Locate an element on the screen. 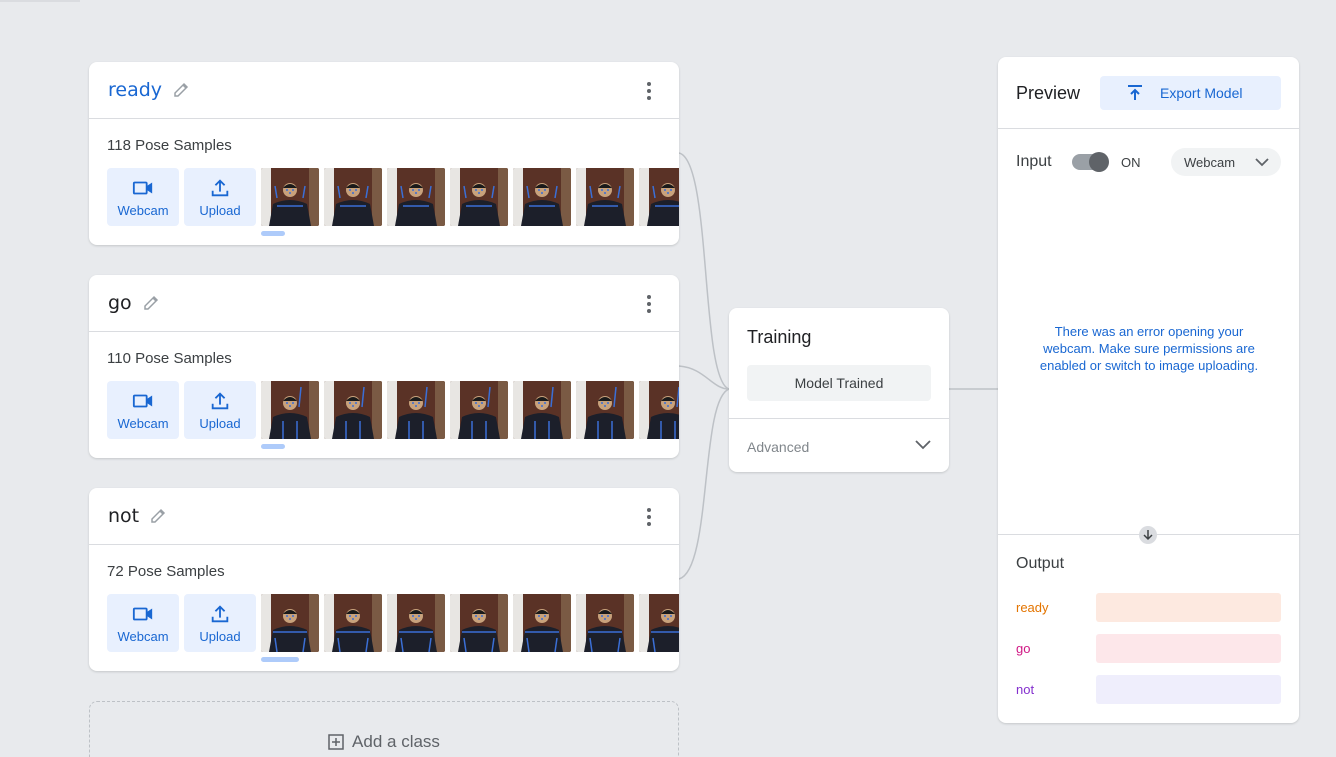 This screenshot has width=1336, height=757. class-card-go: go 110 Pose Samples Webcam Upload is located at coordinates (384, 366).